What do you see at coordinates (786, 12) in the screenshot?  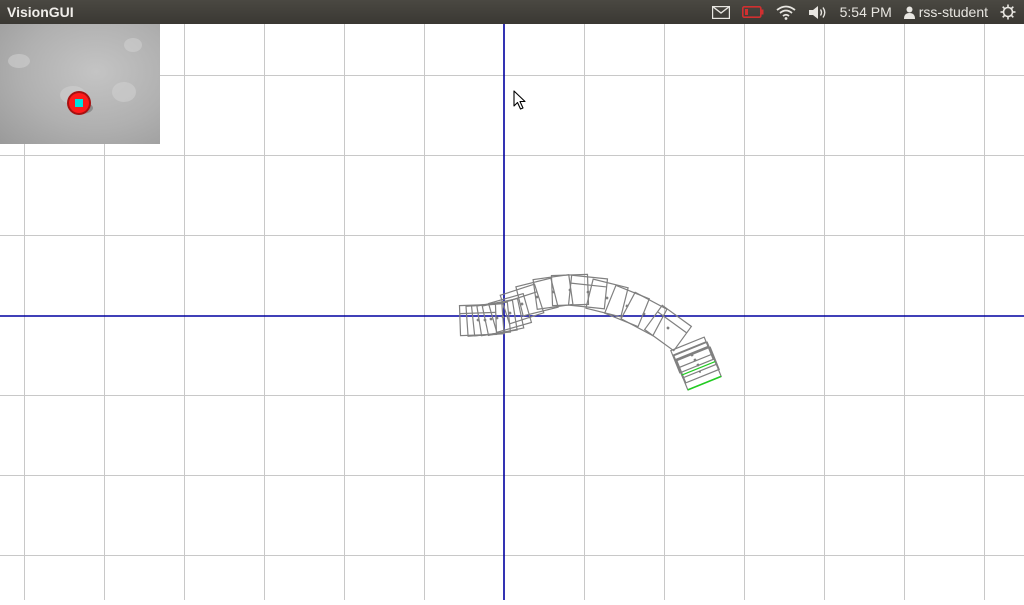 I see `wifi-icon` at bounding box center [786, 12].